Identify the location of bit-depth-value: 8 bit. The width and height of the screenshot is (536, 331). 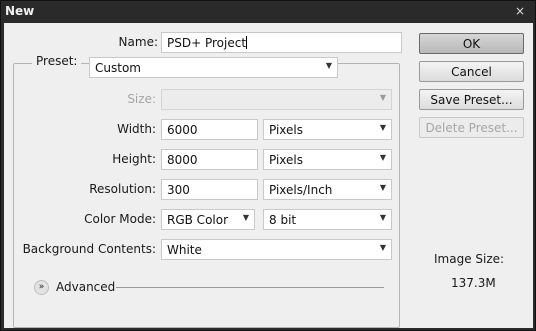
(283, 220).